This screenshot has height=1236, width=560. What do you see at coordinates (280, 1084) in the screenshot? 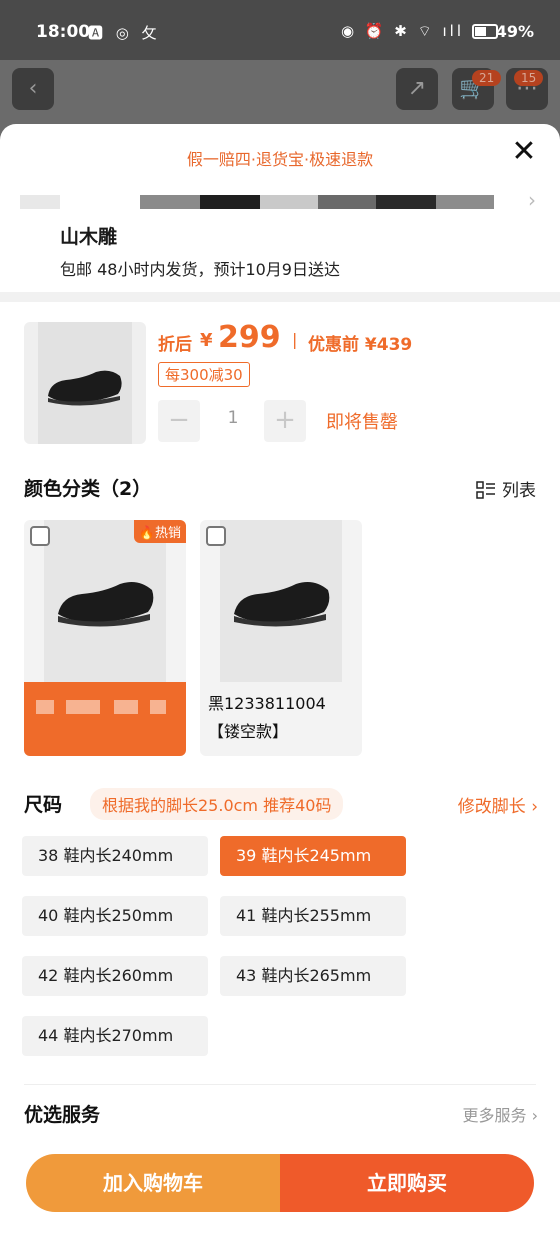
I see `divider` at bounding box center [280, 1084].